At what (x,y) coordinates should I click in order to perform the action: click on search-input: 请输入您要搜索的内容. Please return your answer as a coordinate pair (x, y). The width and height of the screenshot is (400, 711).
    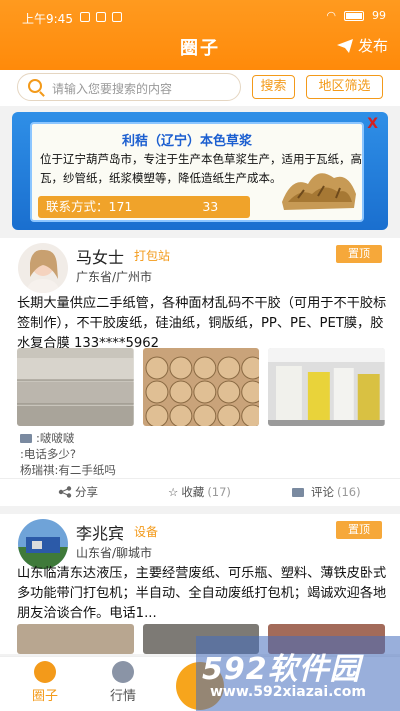
    Looking at the image, I should click on (129, 87).